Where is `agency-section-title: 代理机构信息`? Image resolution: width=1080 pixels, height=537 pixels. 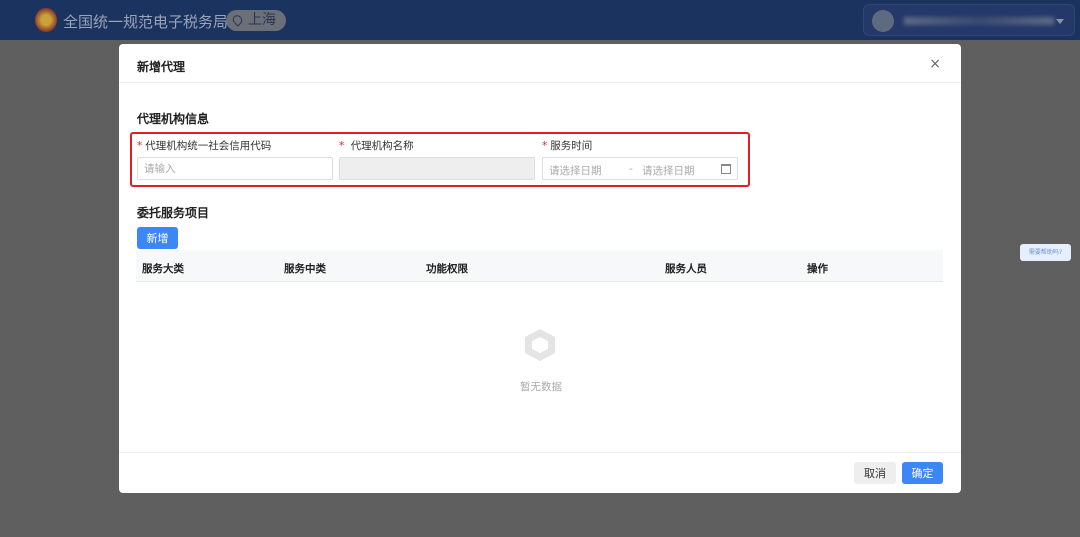
agency-section-title: 代理机构信息 is located at coordinates (173, 119).